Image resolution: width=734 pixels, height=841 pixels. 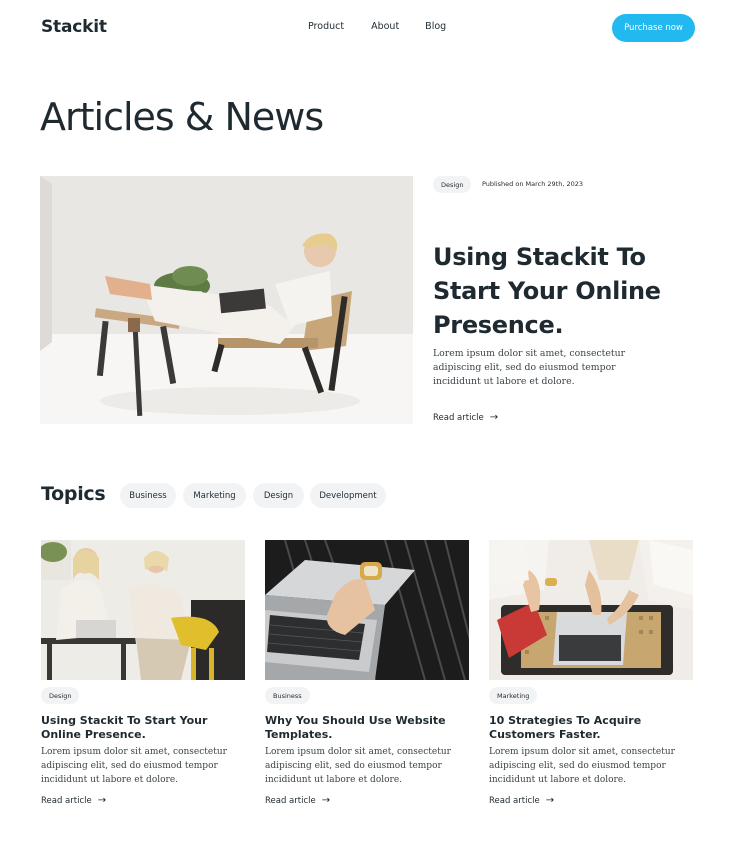 I want to click on main-nav: Product About Blog, so click(x=377, y=26).